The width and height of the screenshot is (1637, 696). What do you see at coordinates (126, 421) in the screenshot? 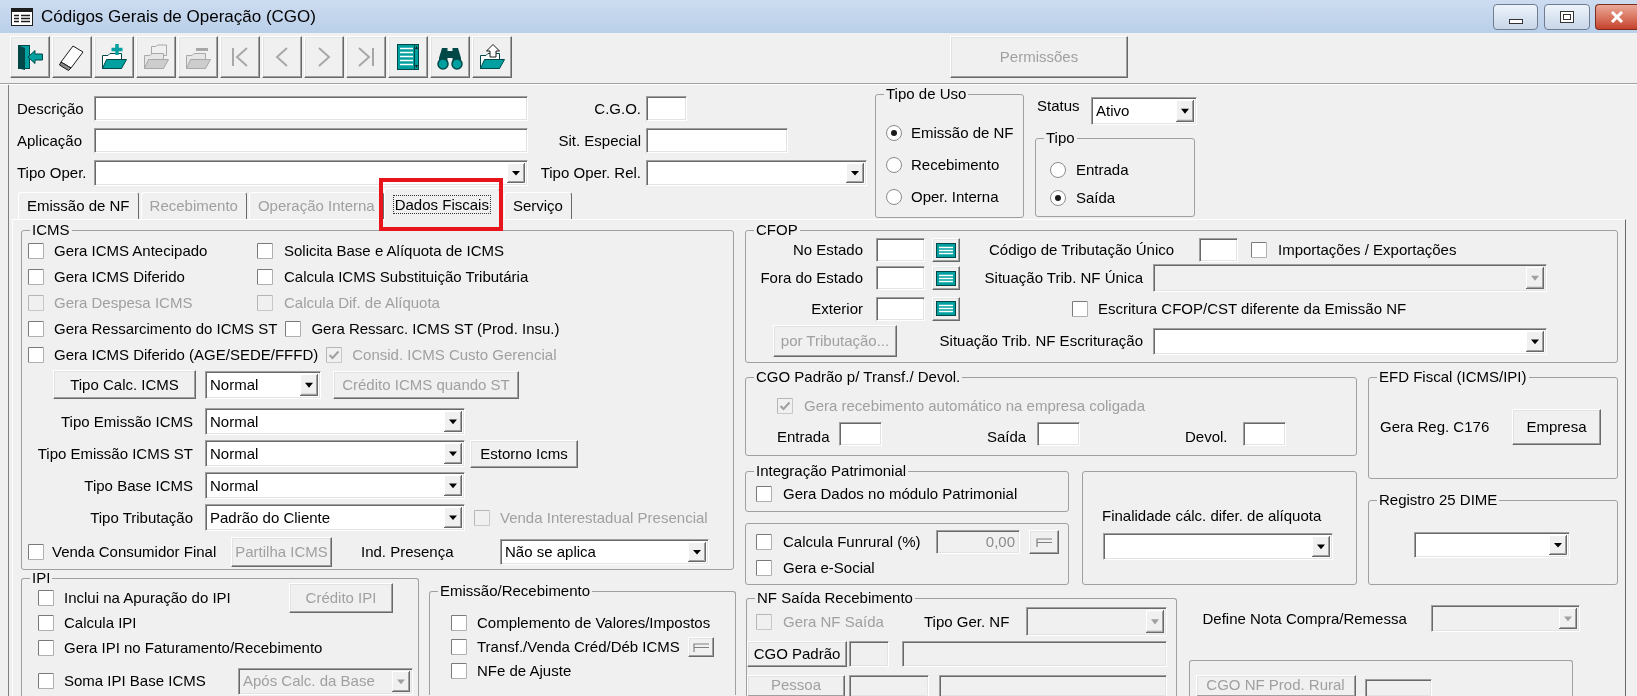
I see `field-label: Tipo Emissão ICMS` at bounding box center [126, 421].